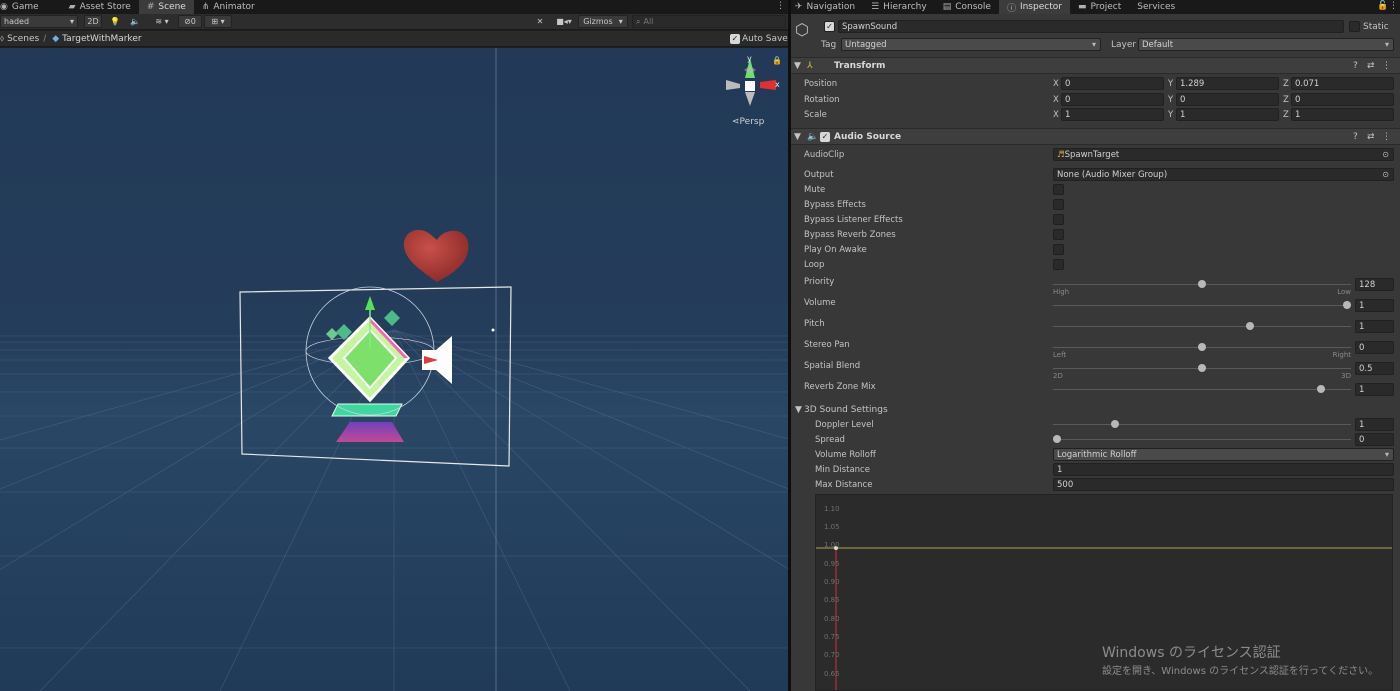 The height and width of the screenshot is (691, 1400). What do you see at coordinates (1374, 439) in the screenshot?
I see `spread-value-field: 0` at bounding box center [1374, 439].